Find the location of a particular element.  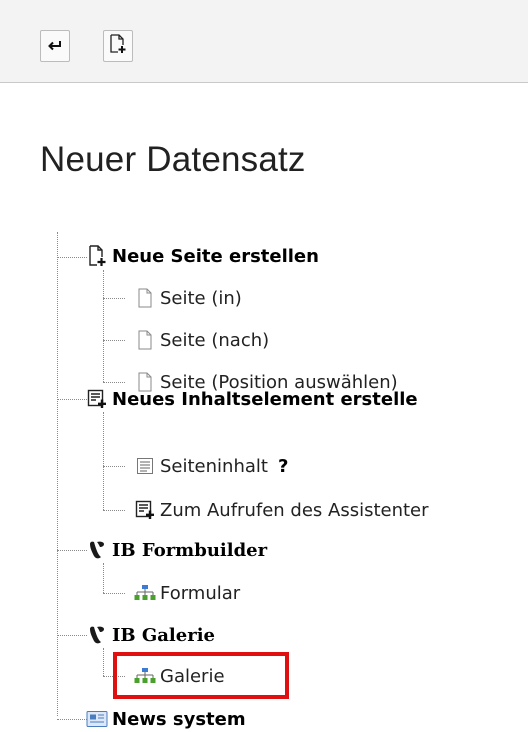

tree-item-formbuilder: IB Formbuilder is located at coordinates (176, 550).